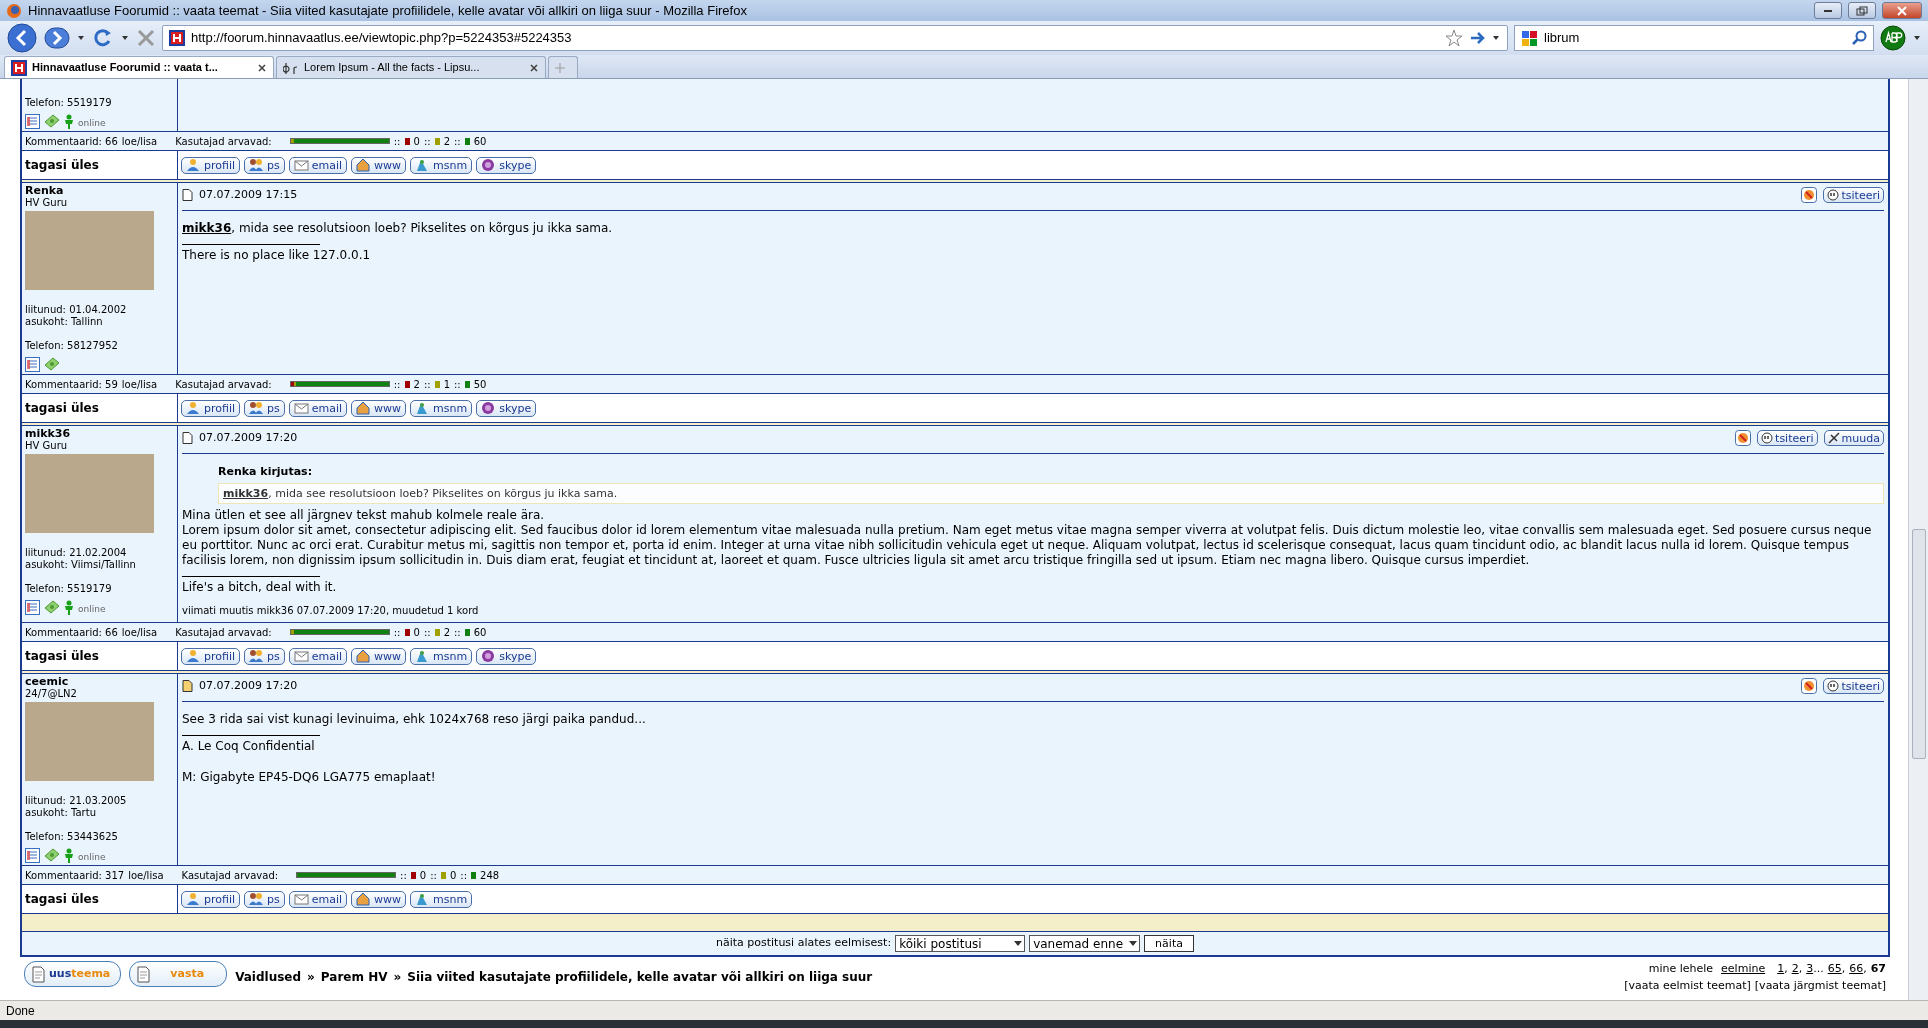 The height and width of the screenshot is (1028, 1928). I want to click on comment-count: Kommentaarid: 66, so click(71, 141).